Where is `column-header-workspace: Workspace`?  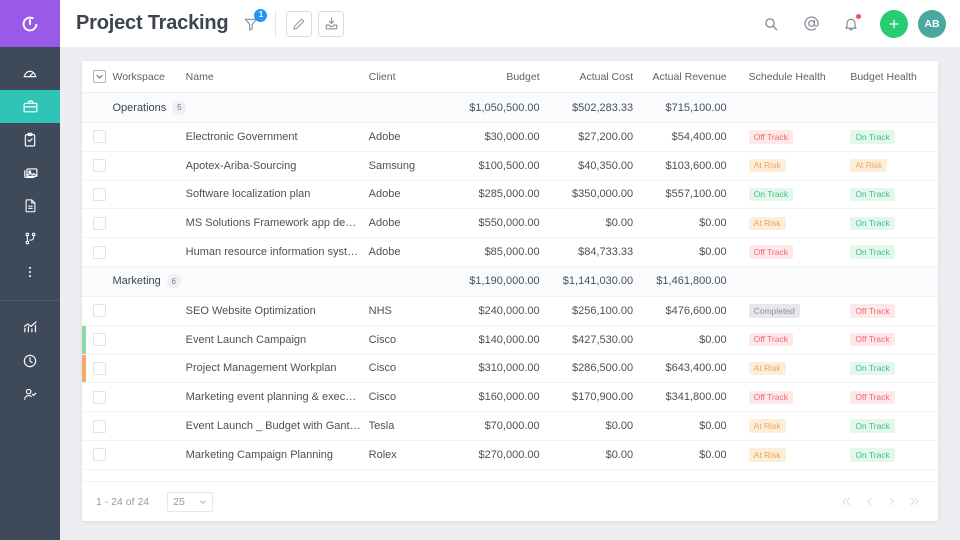
column-header-workspace: Workspace is located at coordinates (149, 77).